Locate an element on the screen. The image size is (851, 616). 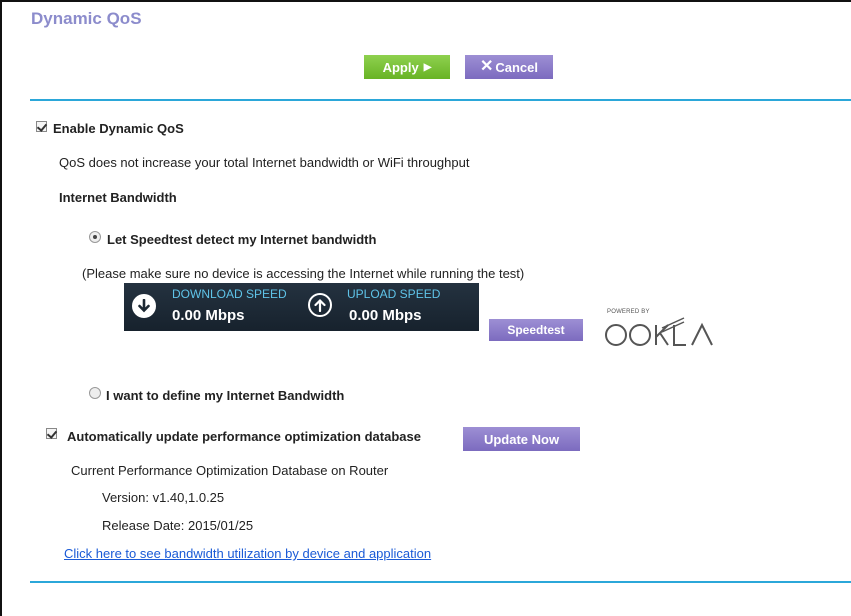
internet-bandwidth-heading: Internet Bandwidth is located at coordinates (118, 197).